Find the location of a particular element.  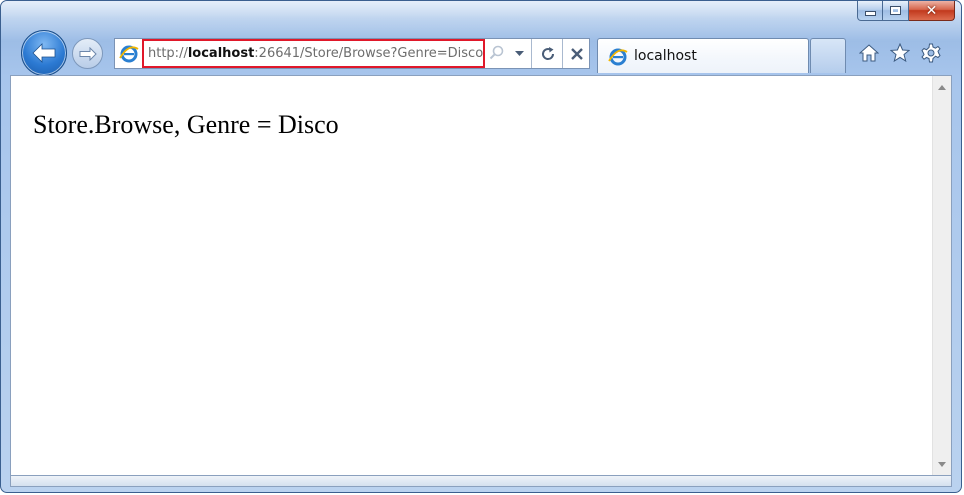

maximize-icon is located at coordinates (895, 10).